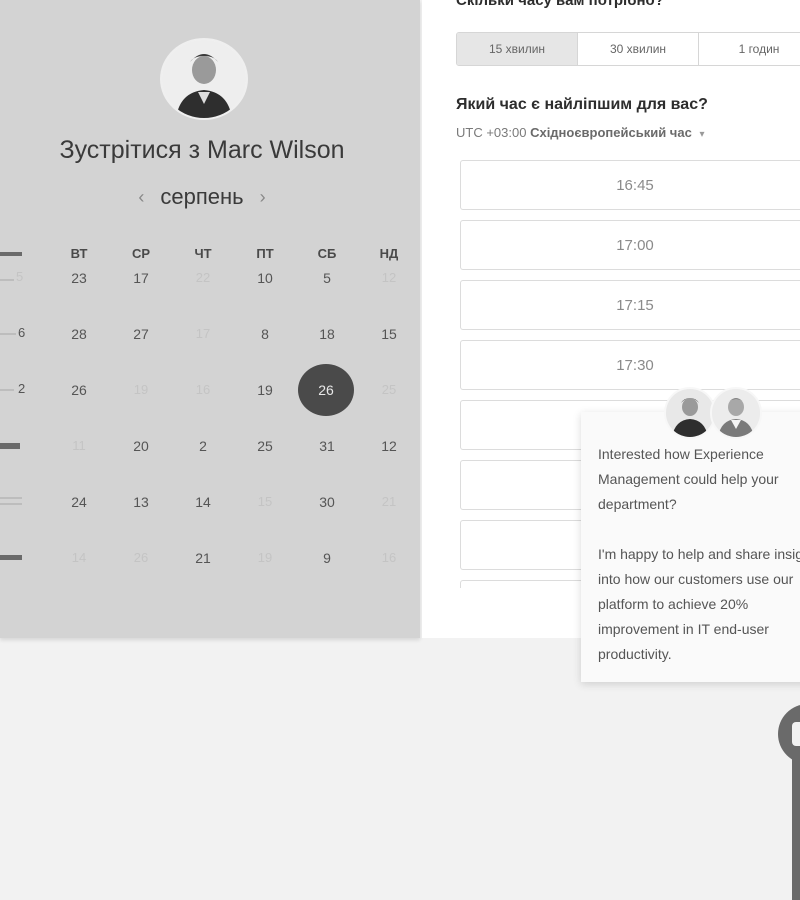  I want to click on calendar-week-row: 2 26 19 16 19 26 25, so click(210, 390).